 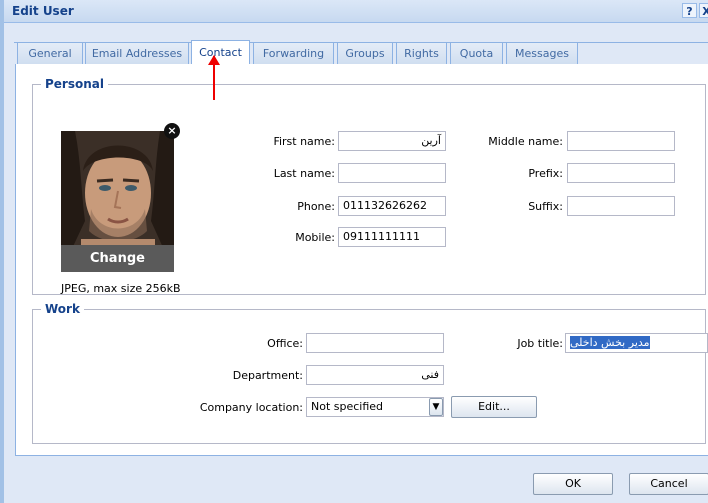 What do you see at coordinates (542, 53) in the screenshot?
I see `tab-messages: Messages` at bounding box center [542, 53].